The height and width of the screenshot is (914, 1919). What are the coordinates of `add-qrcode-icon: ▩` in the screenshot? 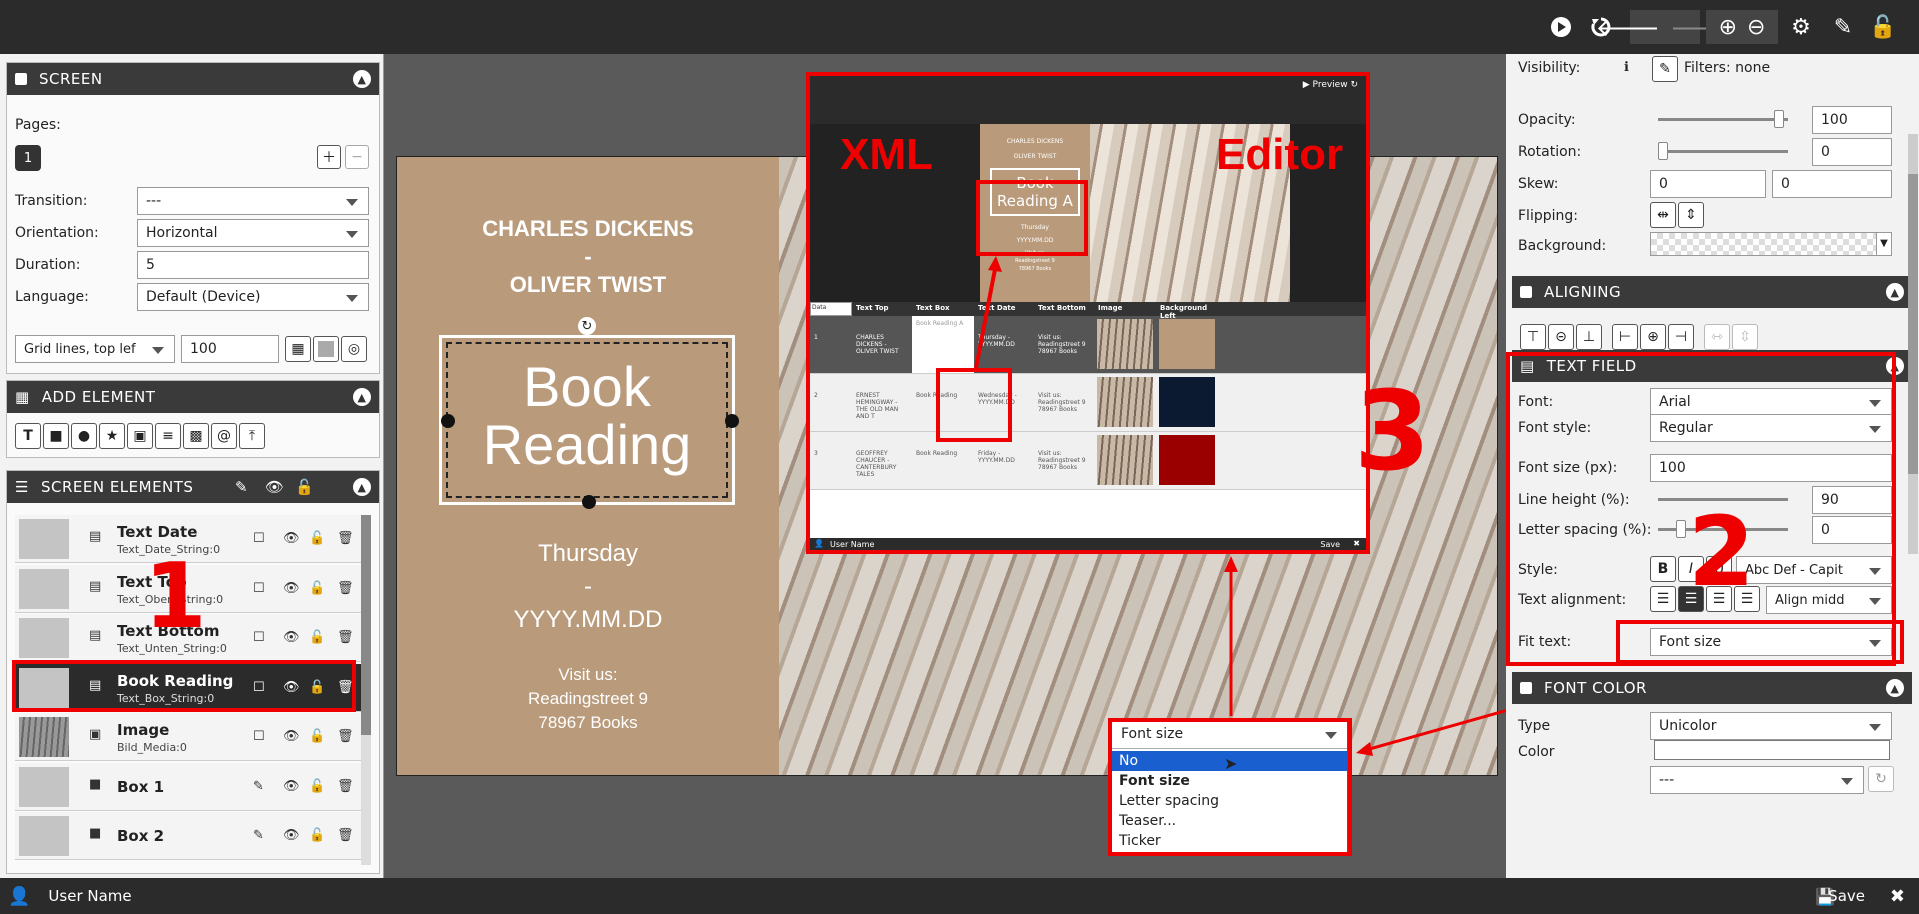 It's located at (196, 436).